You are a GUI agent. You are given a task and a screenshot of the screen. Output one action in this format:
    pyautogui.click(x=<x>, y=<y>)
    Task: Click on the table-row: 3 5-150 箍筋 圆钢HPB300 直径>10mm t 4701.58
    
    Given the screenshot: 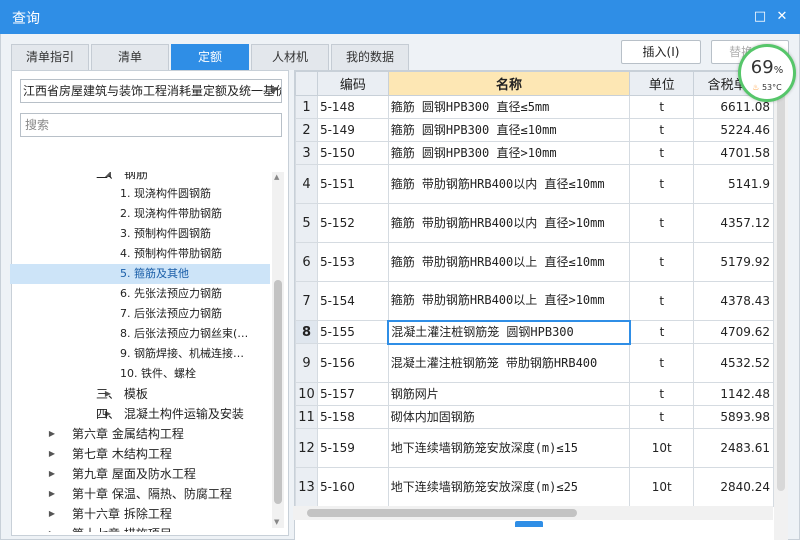 What is the action you would take?
    pyautogui.click(x=534, y=153)
    